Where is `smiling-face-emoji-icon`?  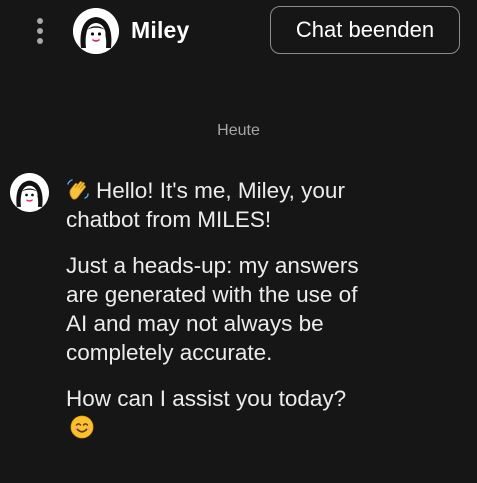 smiling-face-emoji-icon is located at coordinates (82, 427).